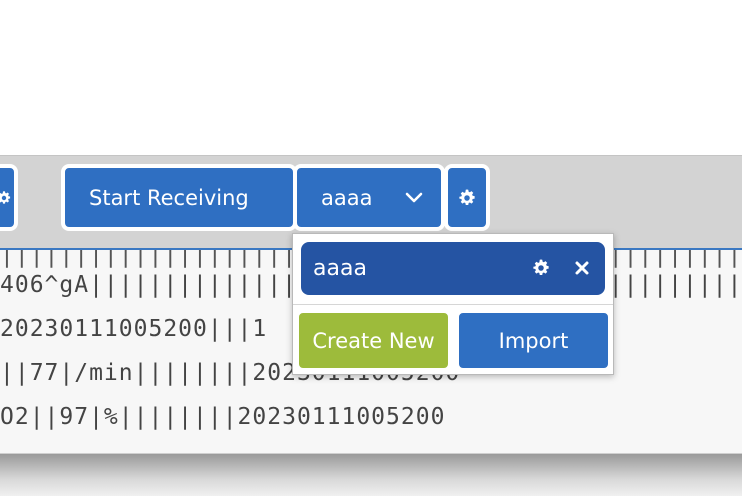 This screenshot has width=742, height=496. I want to click on create-new-button: Create New, so click(373, 340).